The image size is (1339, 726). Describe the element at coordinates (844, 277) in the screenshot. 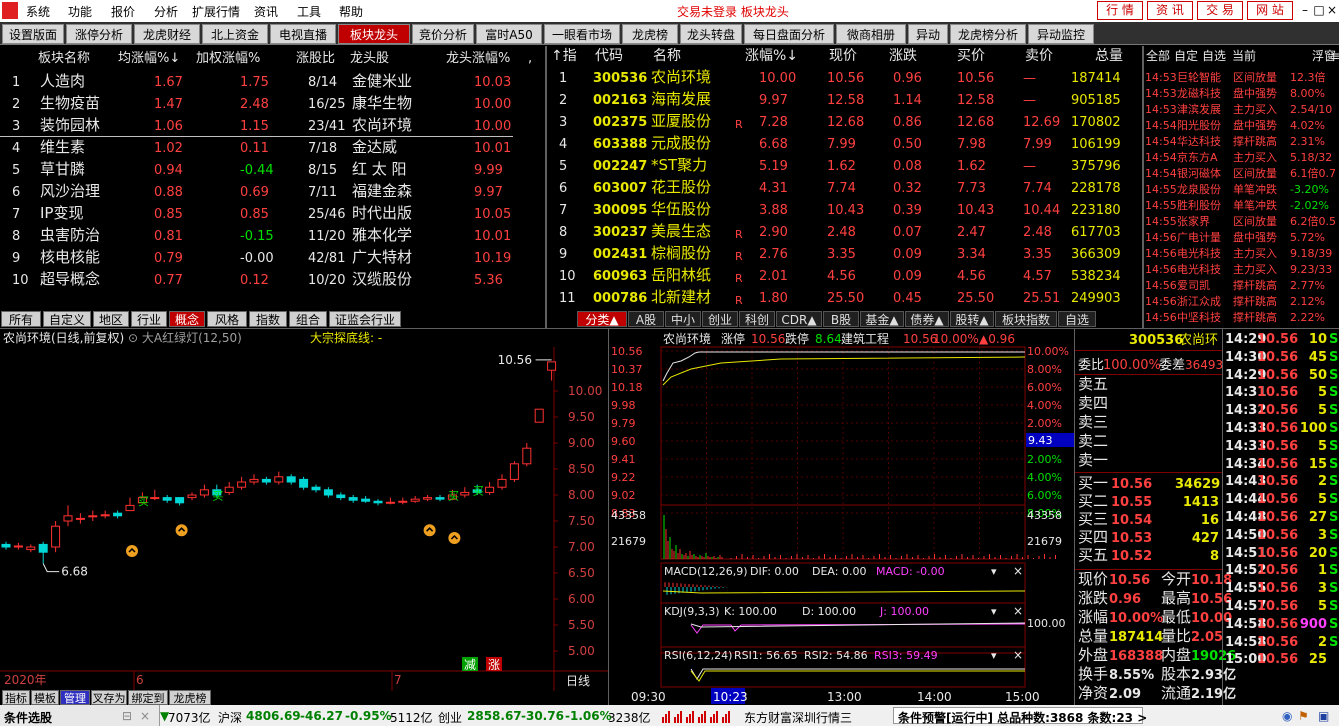

I see `stock-row: 10 600963 岳阳林纸 R 2.01 4.56 0.09 4.56 4.57 538234` at that location.